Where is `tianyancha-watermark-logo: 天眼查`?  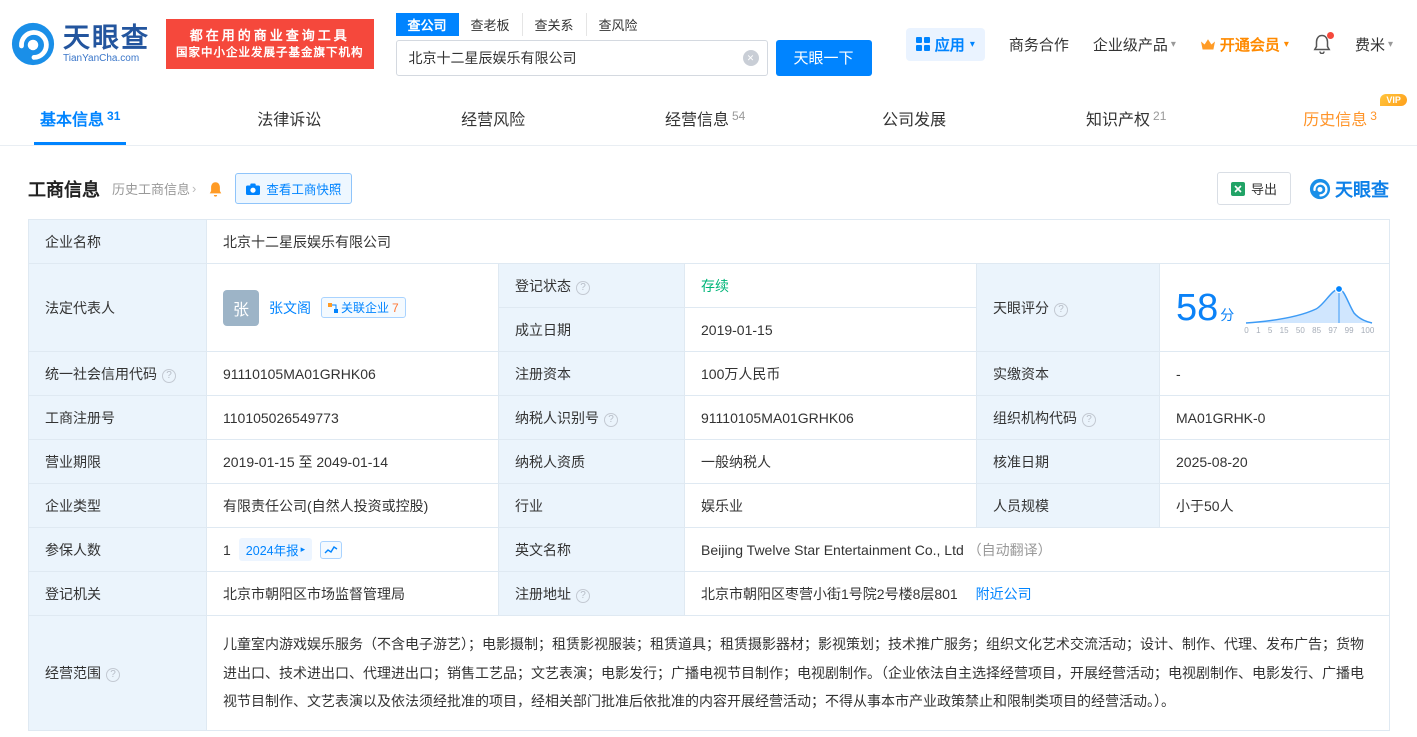 tianyancha-watermark-logo: 天眼查 is located at coordinates (1349, 189).